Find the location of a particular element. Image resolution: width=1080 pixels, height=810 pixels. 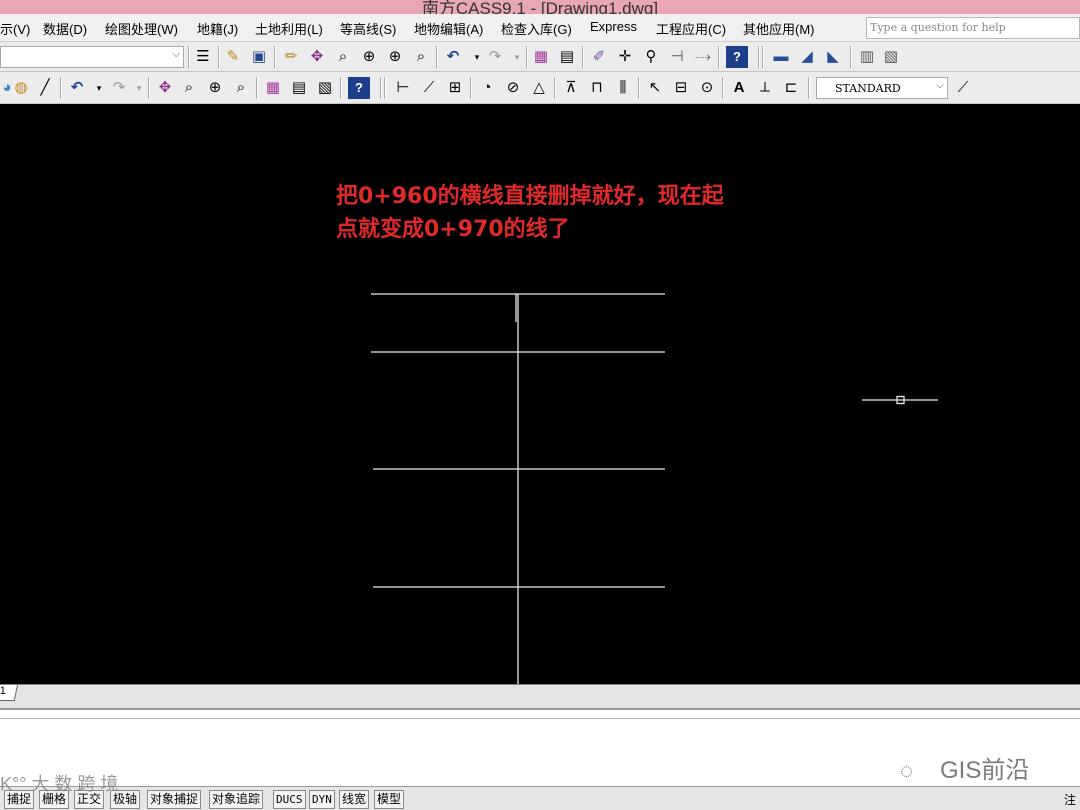

command-window: ◌ GIS前沿 is located at coordinates (540, 747).